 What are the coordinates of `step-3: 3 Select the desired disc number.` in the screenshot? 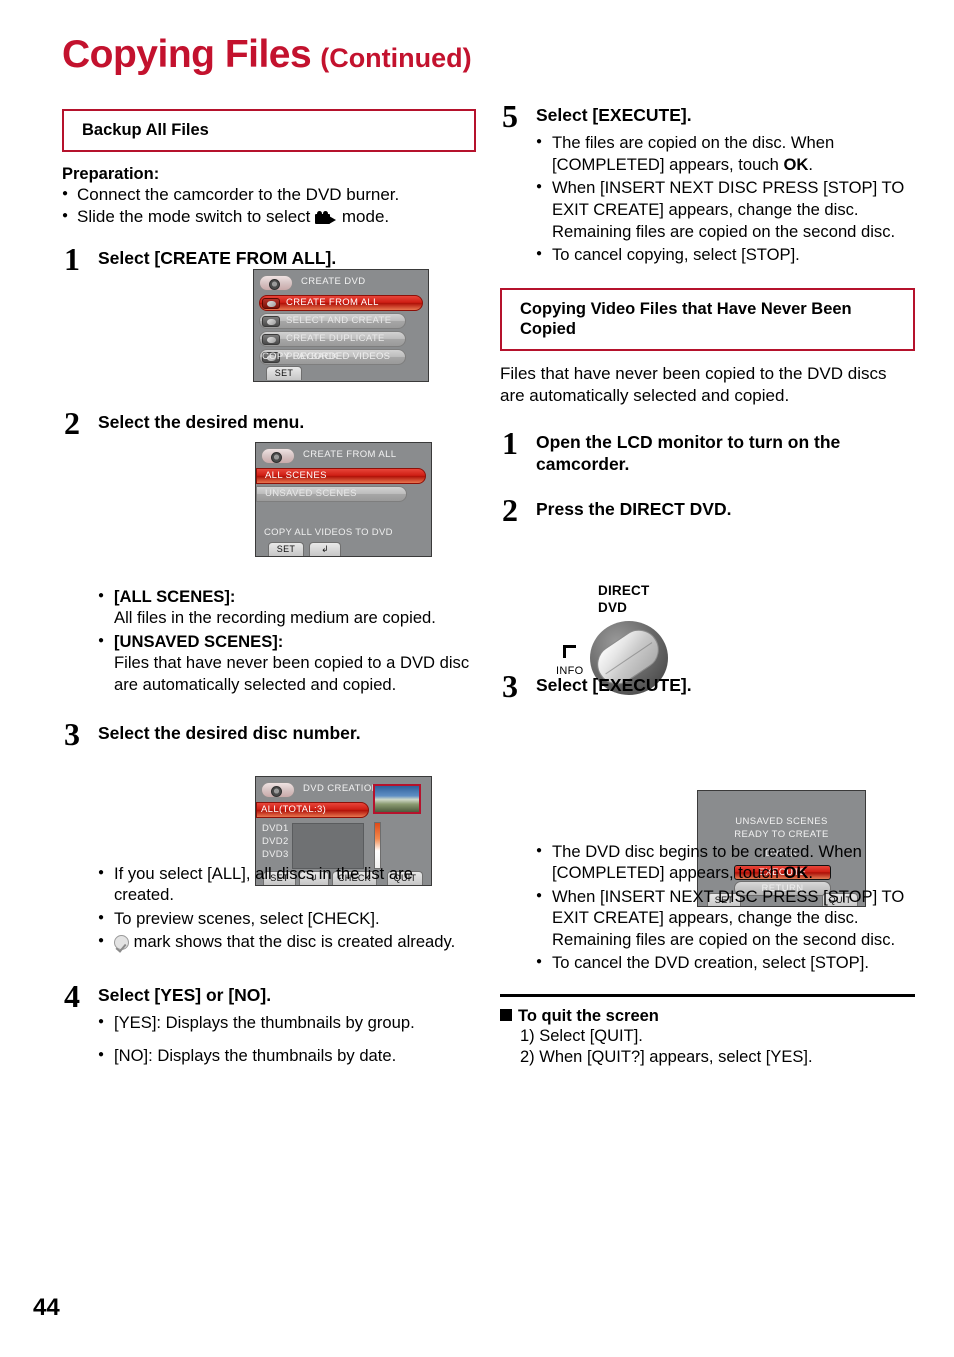 It's located at (269, 734).